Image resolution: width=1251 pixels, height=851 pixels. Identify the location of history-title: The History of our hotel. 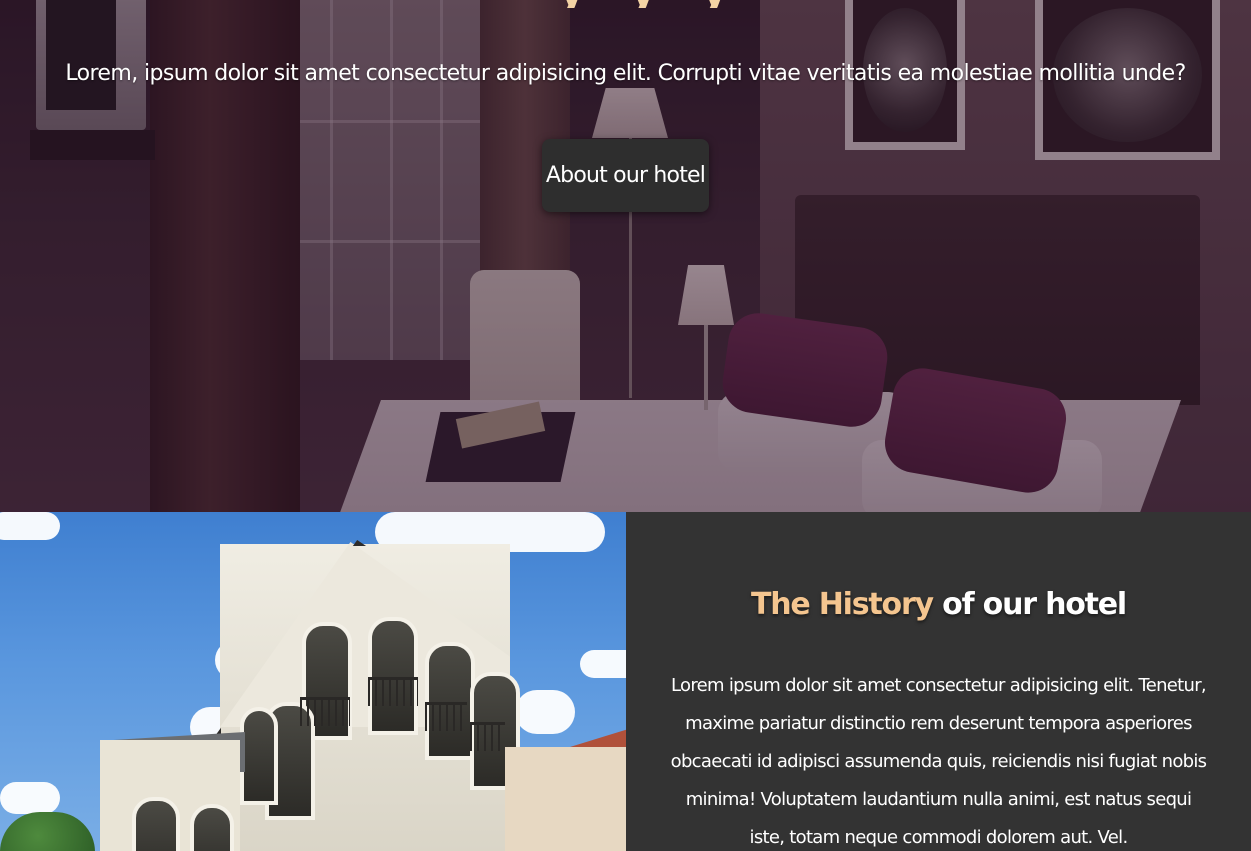
(938, 605).